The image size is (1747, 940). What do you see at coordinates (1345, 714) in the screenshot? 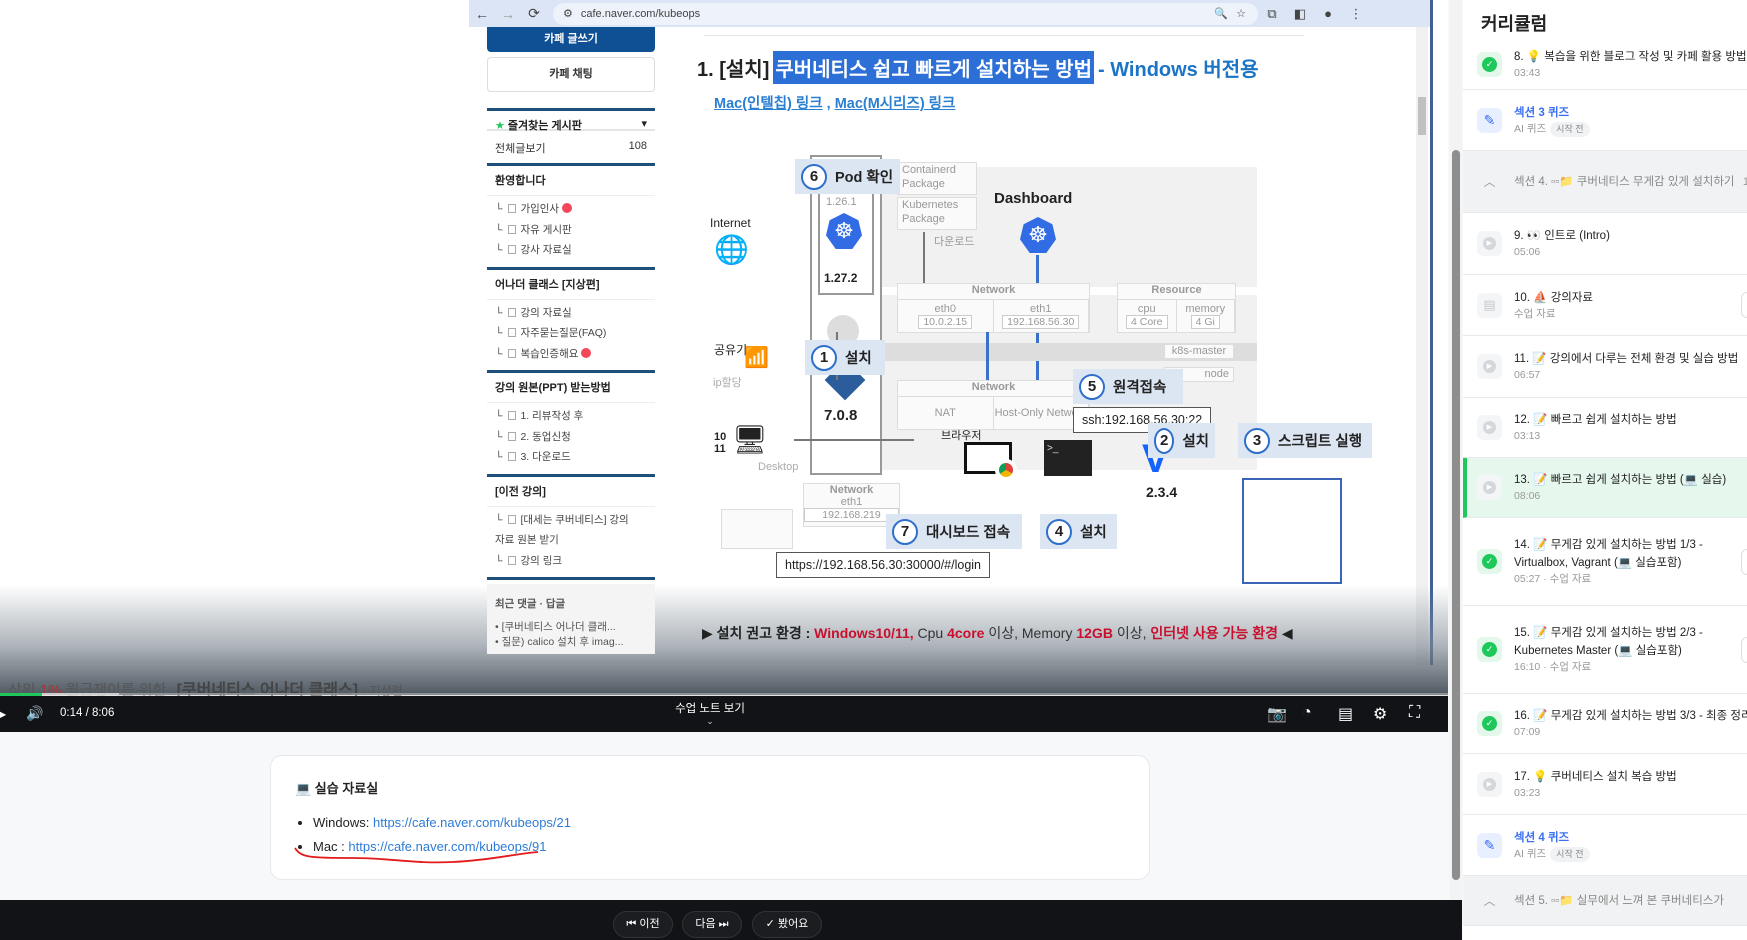
I see `subtitles-icon: ▤` at bounding box center [1345, 714].